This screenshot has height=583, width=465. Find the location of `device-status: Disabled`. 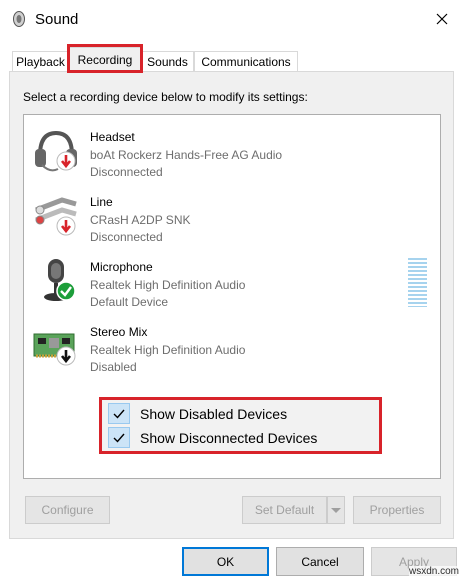

device-status: Disabled is located at coordinates (113, 367).